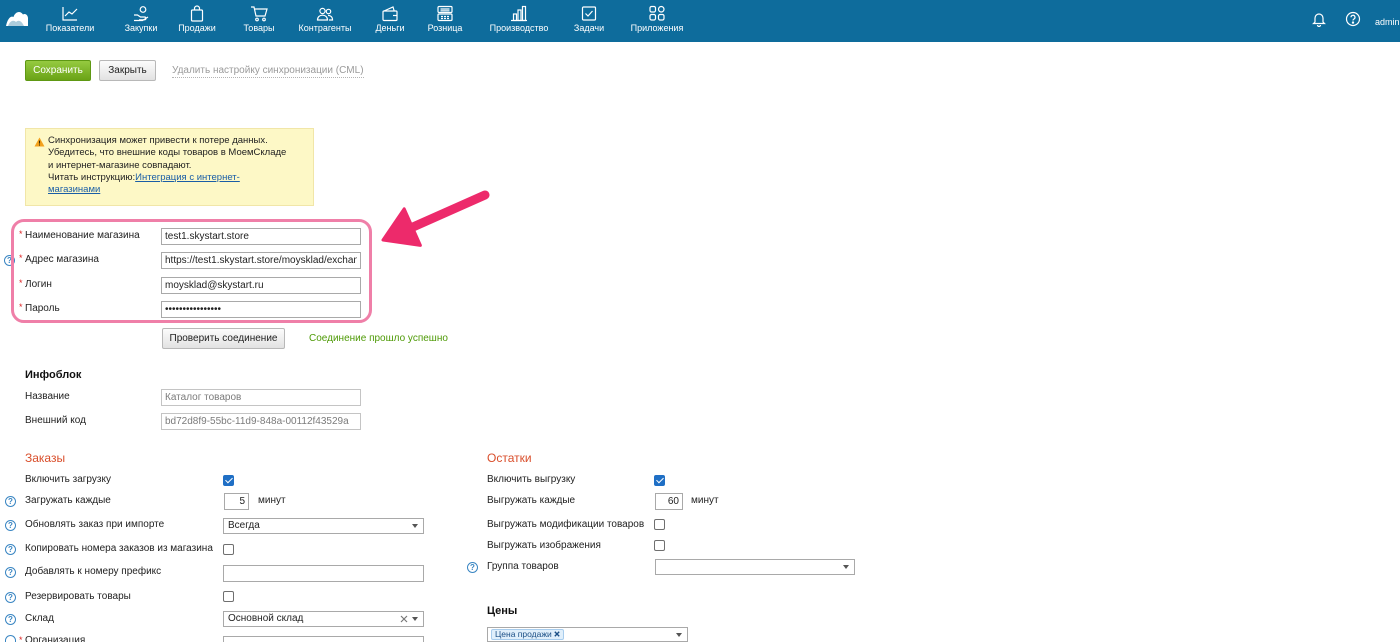  I want to click on nav-label: Товары, so click(259, 28).